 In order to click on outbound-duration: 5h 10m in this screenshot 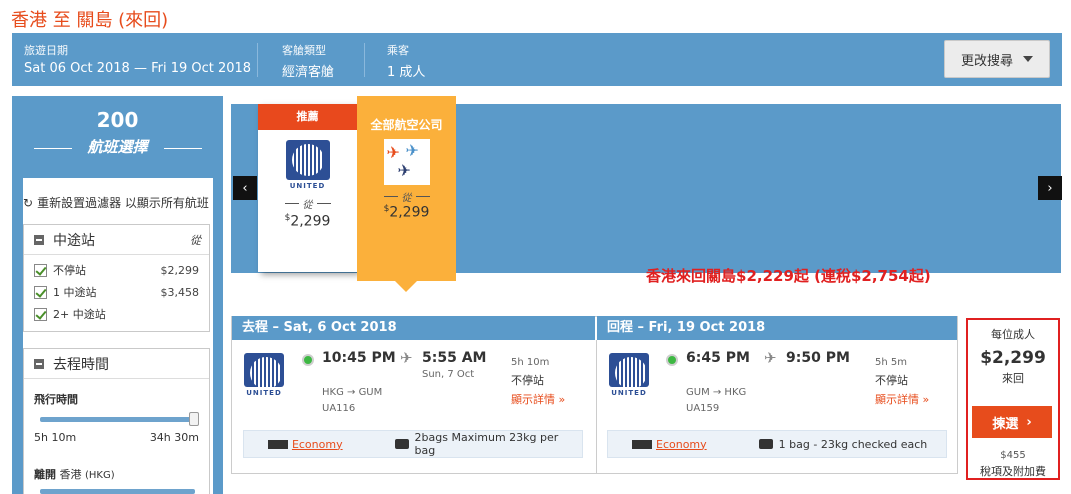, I will do `click(530, 362)`.